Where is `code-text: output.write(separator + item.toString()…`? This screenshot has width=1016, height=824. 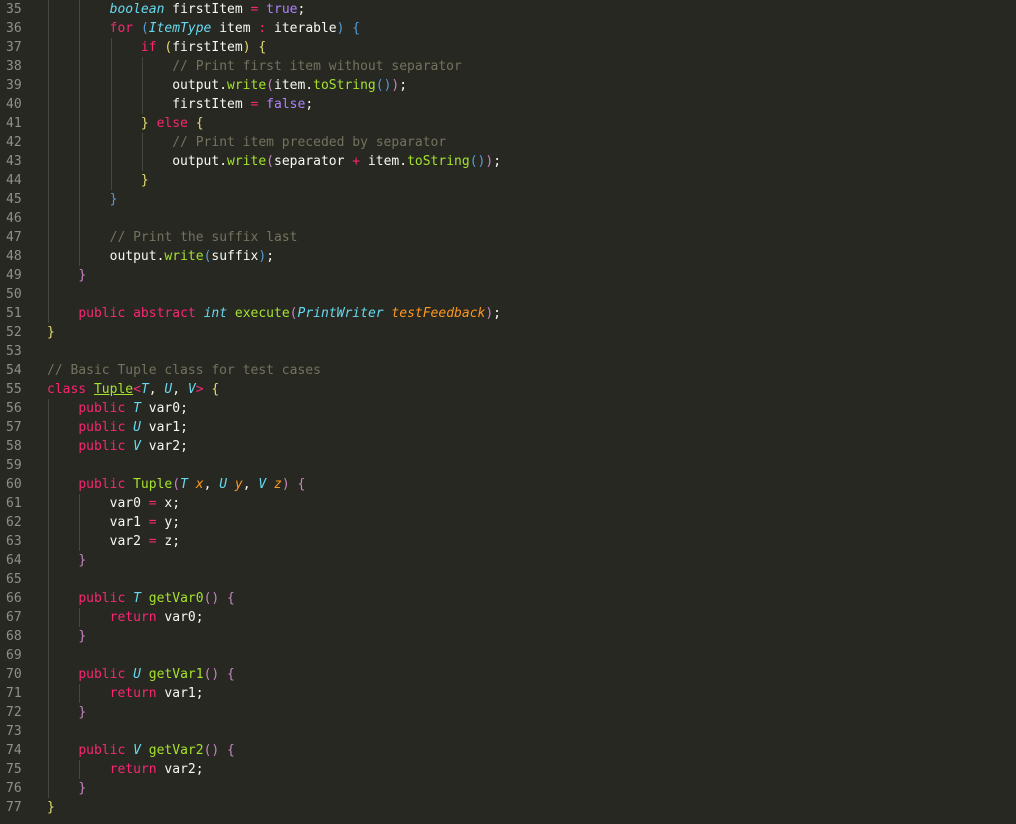
code-text: output.write(separator + item.toString()… is located at coordinates (274, 161).